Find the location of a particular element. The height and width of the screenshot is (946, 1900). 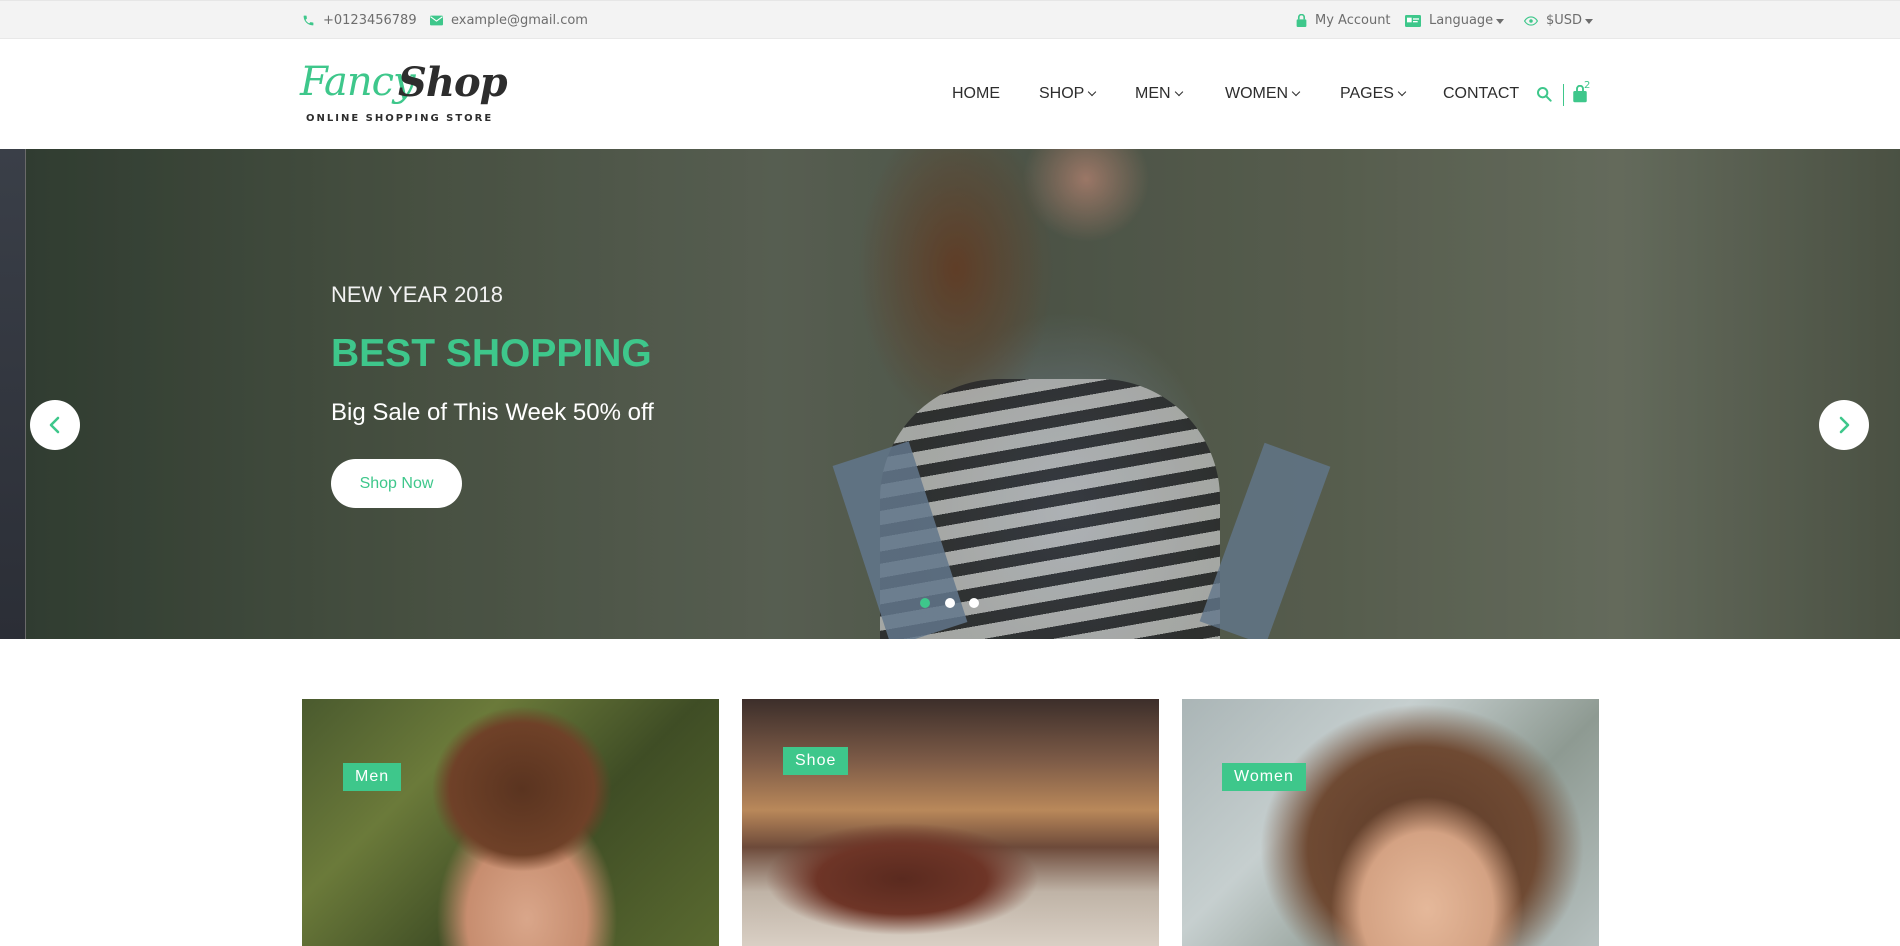

my-account-link: My Account is located at coordinates (1343, 20).